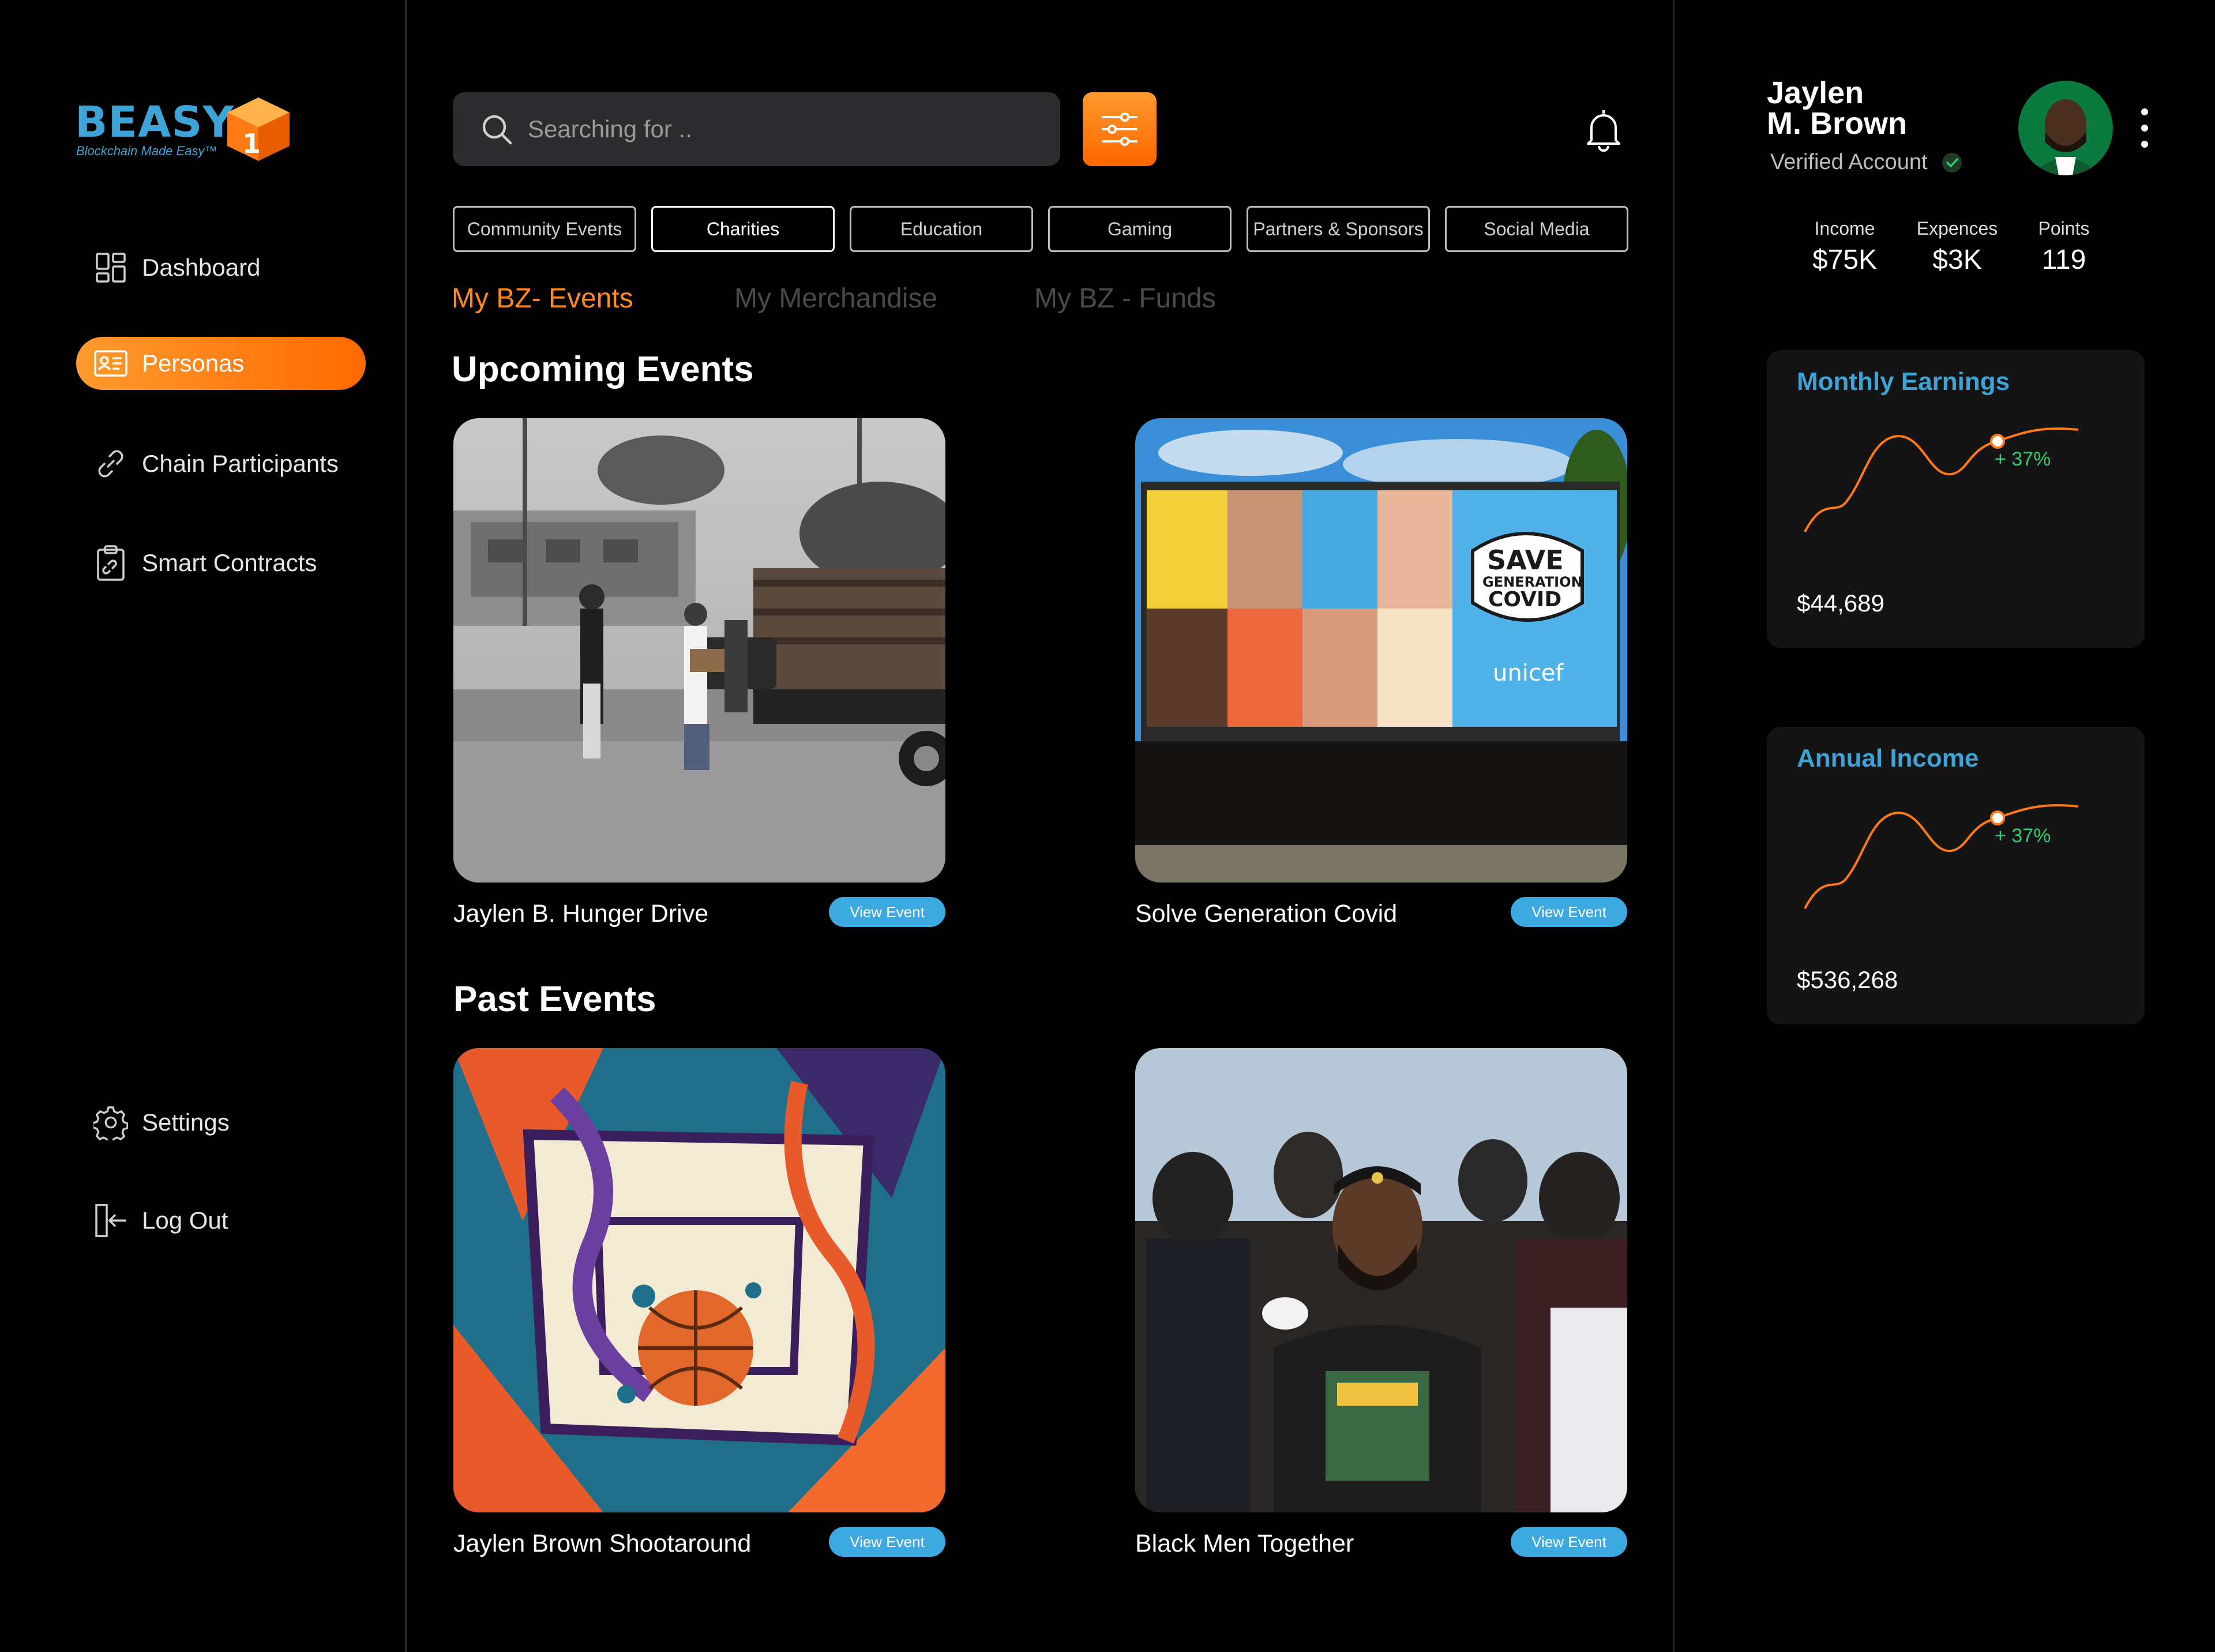  I want to click on event-title: Solve Generation Covid, so click(1266, 914).